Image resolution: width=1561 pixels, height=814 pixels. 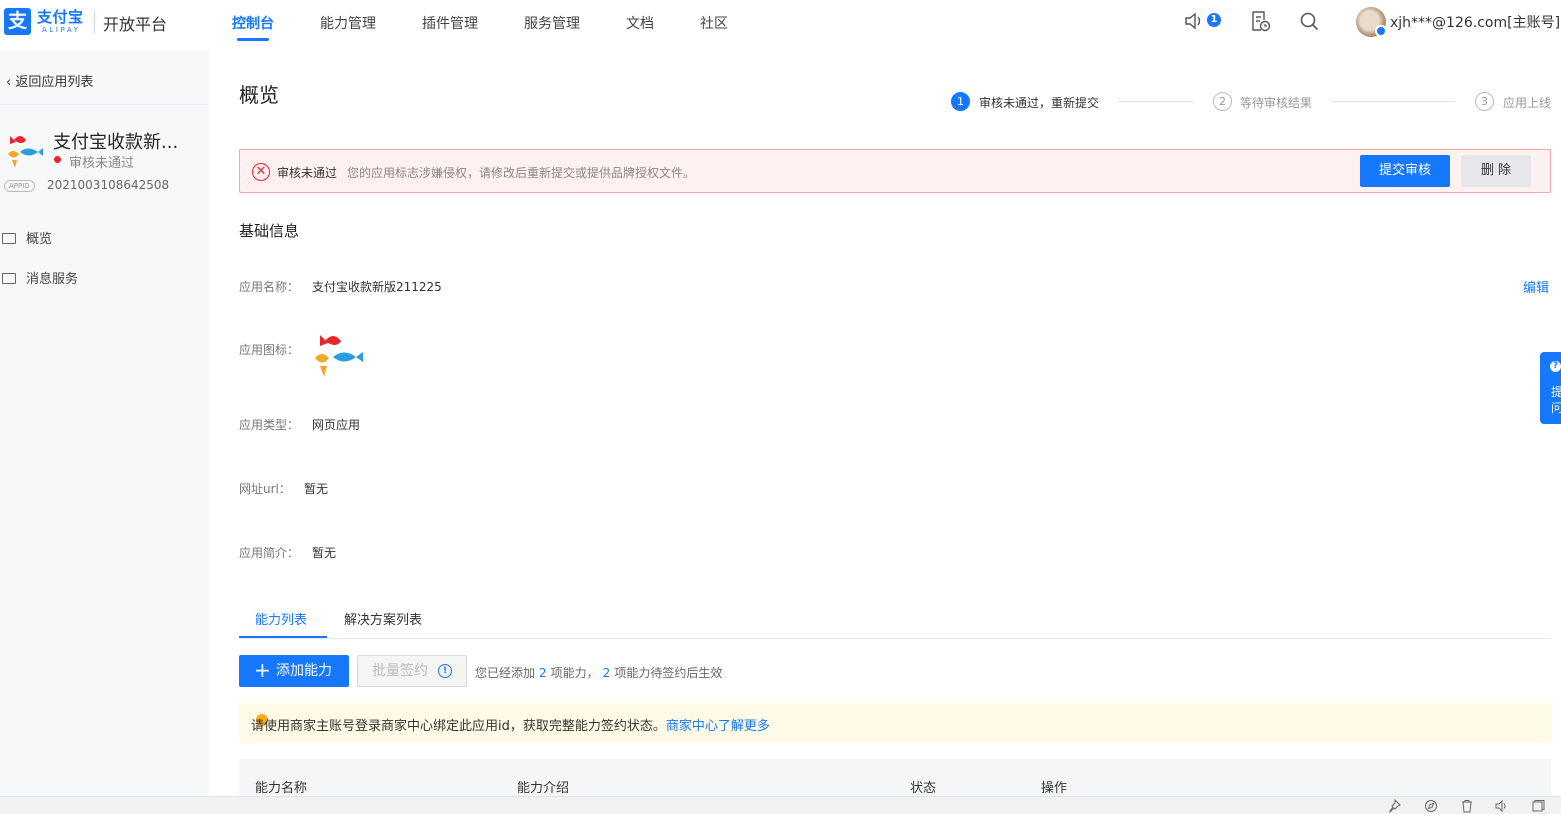 What do you see at coordinates (668, 673) in the screenshot?
I see `summary-text: 项能力待签约后生效` at bounding box center [668, 673].